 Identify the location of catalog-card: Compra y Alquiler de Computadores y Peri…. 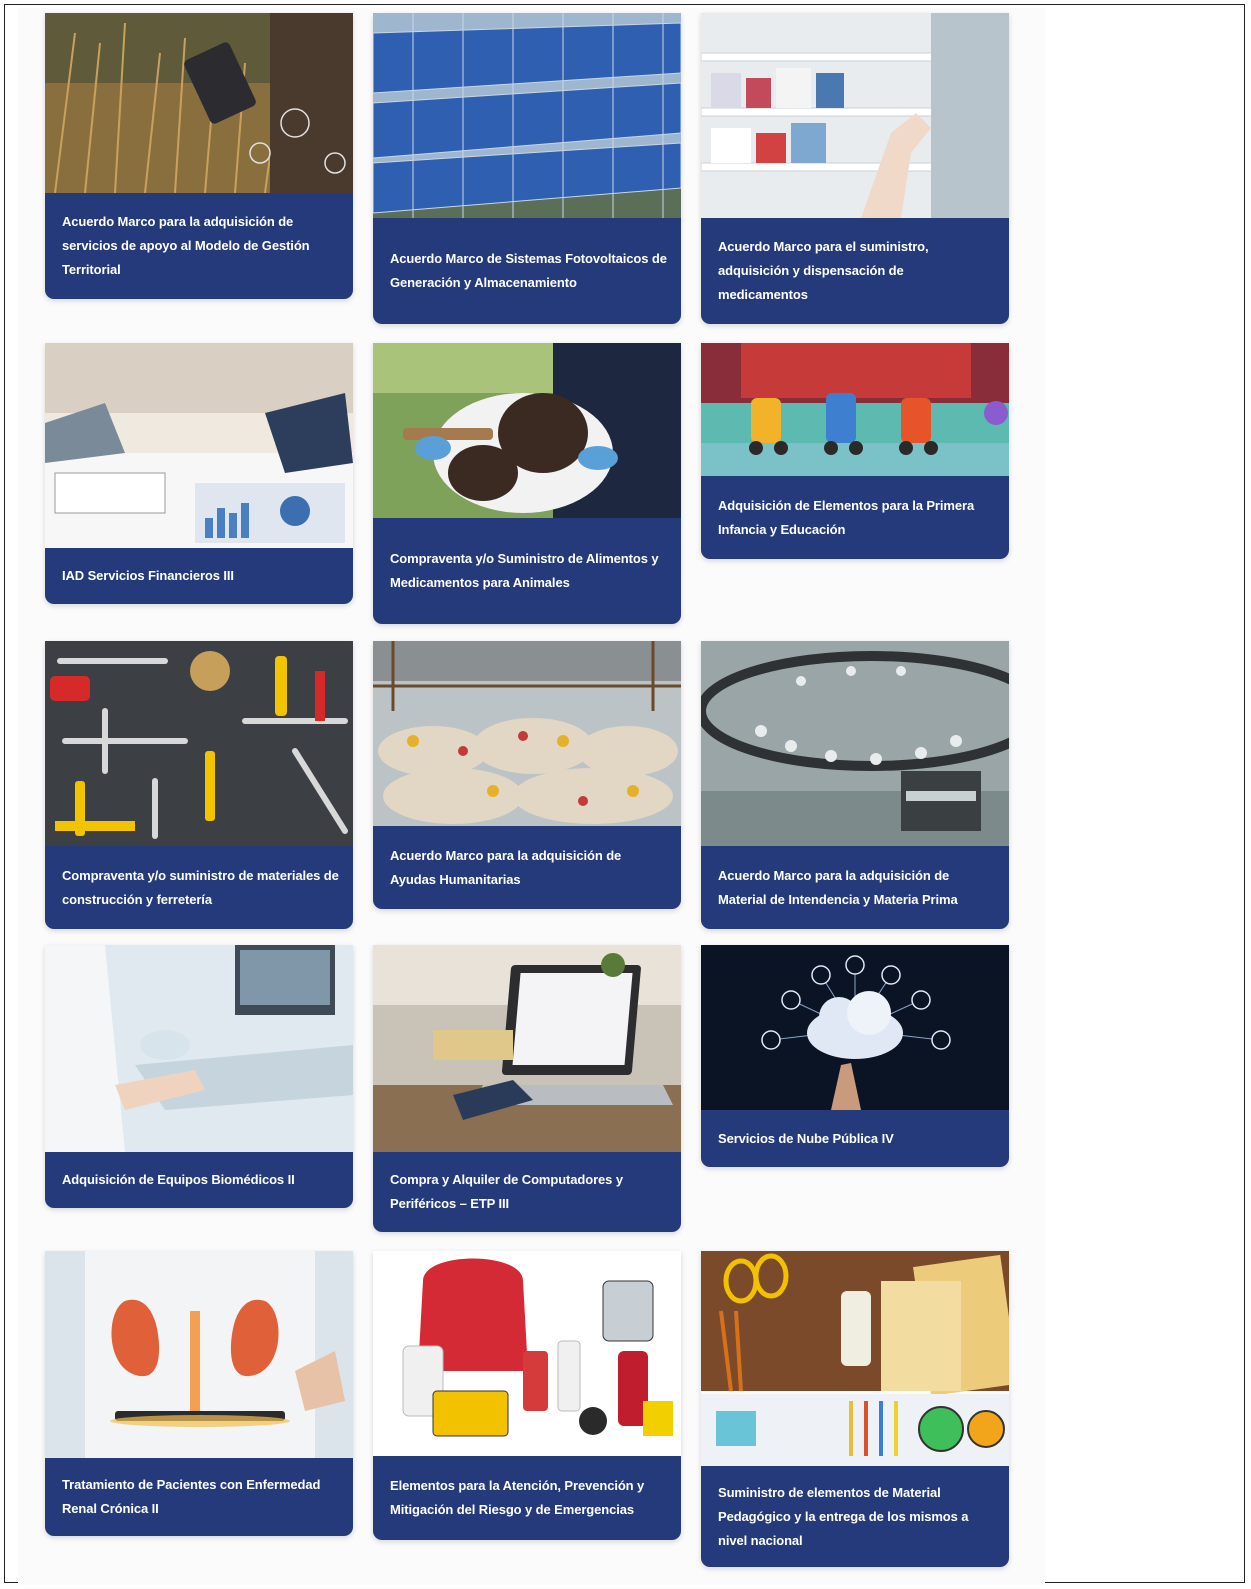
(527, 1088).